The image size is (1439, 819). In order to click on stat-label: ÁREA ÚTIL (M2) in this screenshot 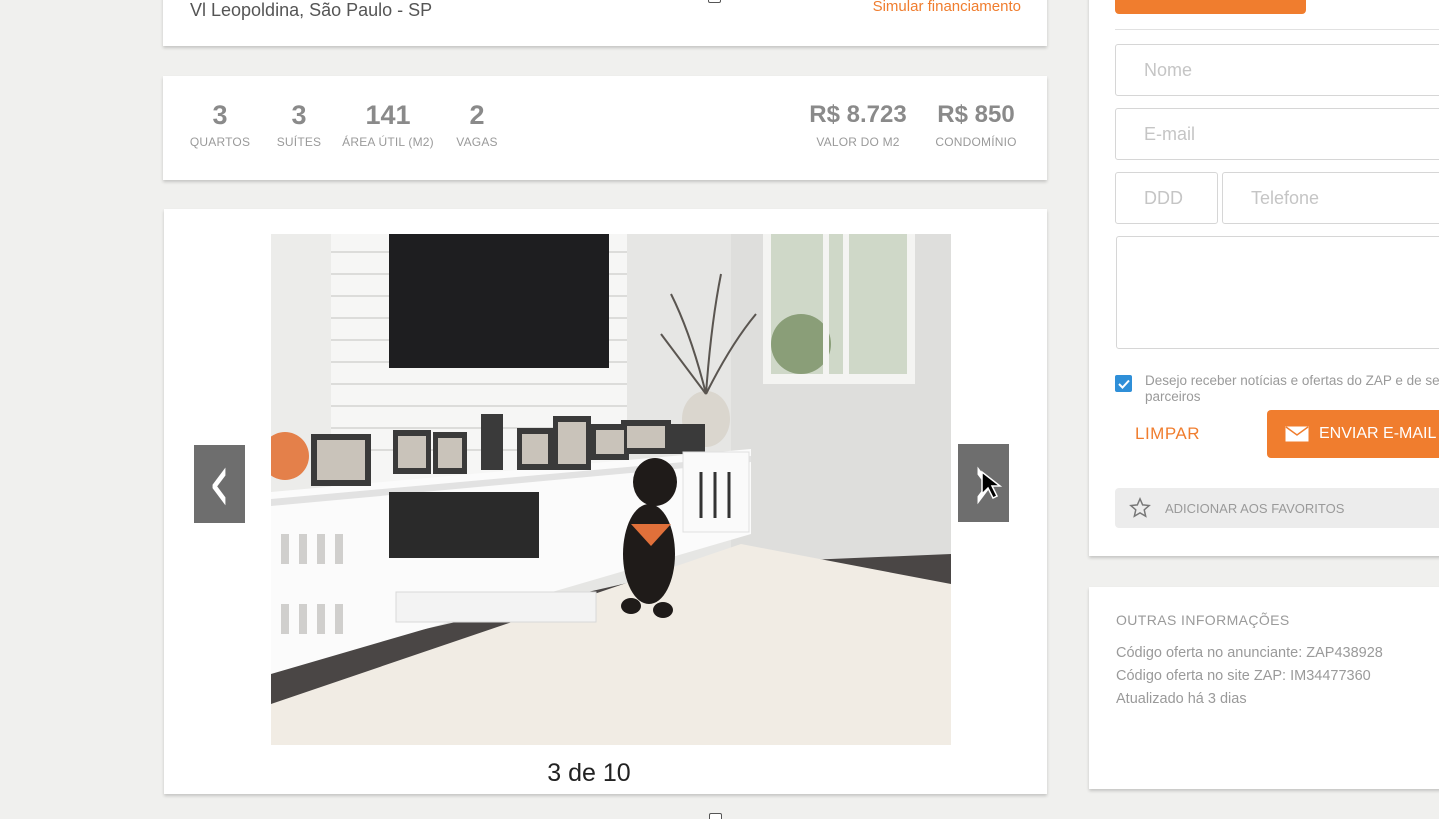, I will do `click(388, 142)`.